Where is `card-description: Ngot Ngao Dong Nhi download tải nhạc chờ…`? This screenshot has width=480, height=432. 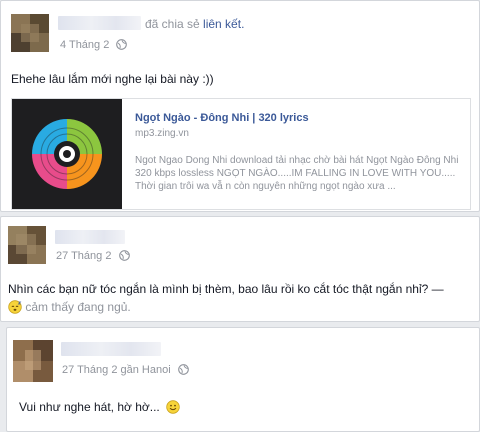
card-description: Ngot Ngao Dong Nhi download tải nhạc chờ… is located at coordinates (300, 173).